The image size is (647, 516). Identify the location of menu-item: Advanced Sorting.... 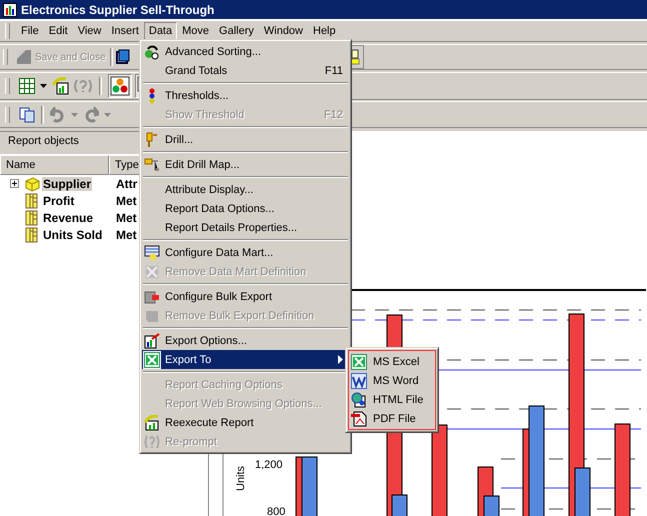
(245, 51).